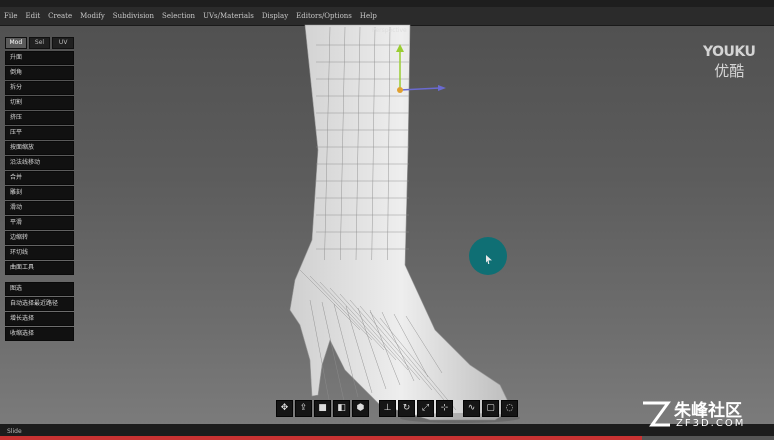 This screenshot has height=440, width=774. Describe the element at coordinates (322, 408) in the screenshot. I see `cube-icon: ■` at that location.